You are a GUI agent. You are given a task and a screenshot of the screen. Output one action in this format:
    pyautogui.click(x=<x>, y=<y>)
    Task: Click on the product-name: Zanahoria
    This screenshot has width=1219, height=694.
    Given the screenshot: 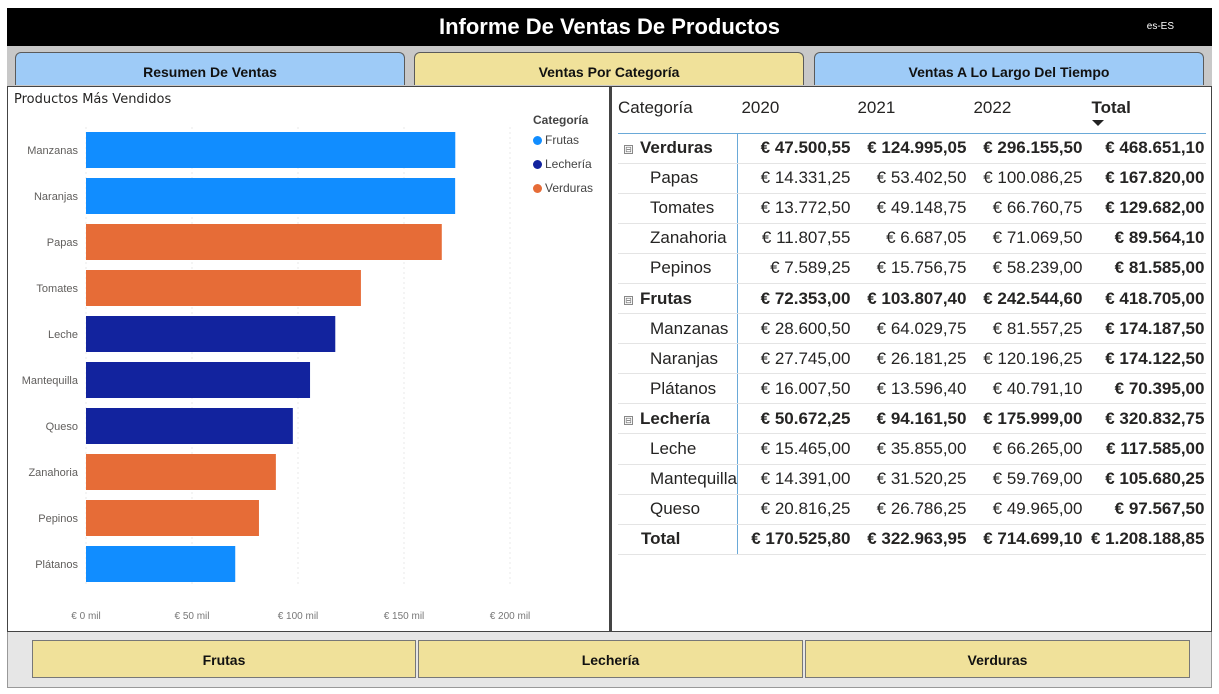 What is the action you would take?
    pyautogui.click(x=678, y=238)
    